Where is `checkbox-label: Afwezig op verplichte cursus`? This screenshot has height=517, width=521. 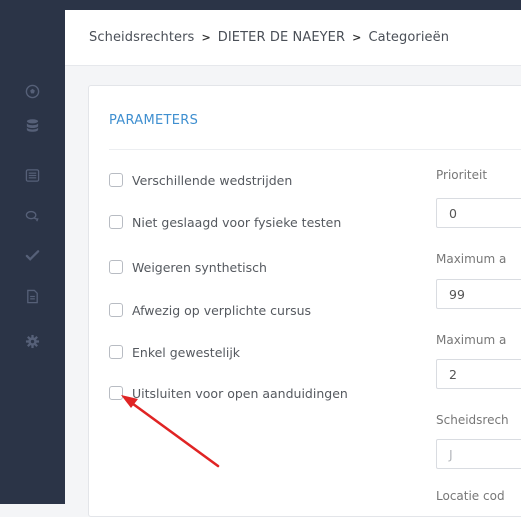 checkbox-label: Afwezig op verplichte cursus is located at coordinates (222, 310).